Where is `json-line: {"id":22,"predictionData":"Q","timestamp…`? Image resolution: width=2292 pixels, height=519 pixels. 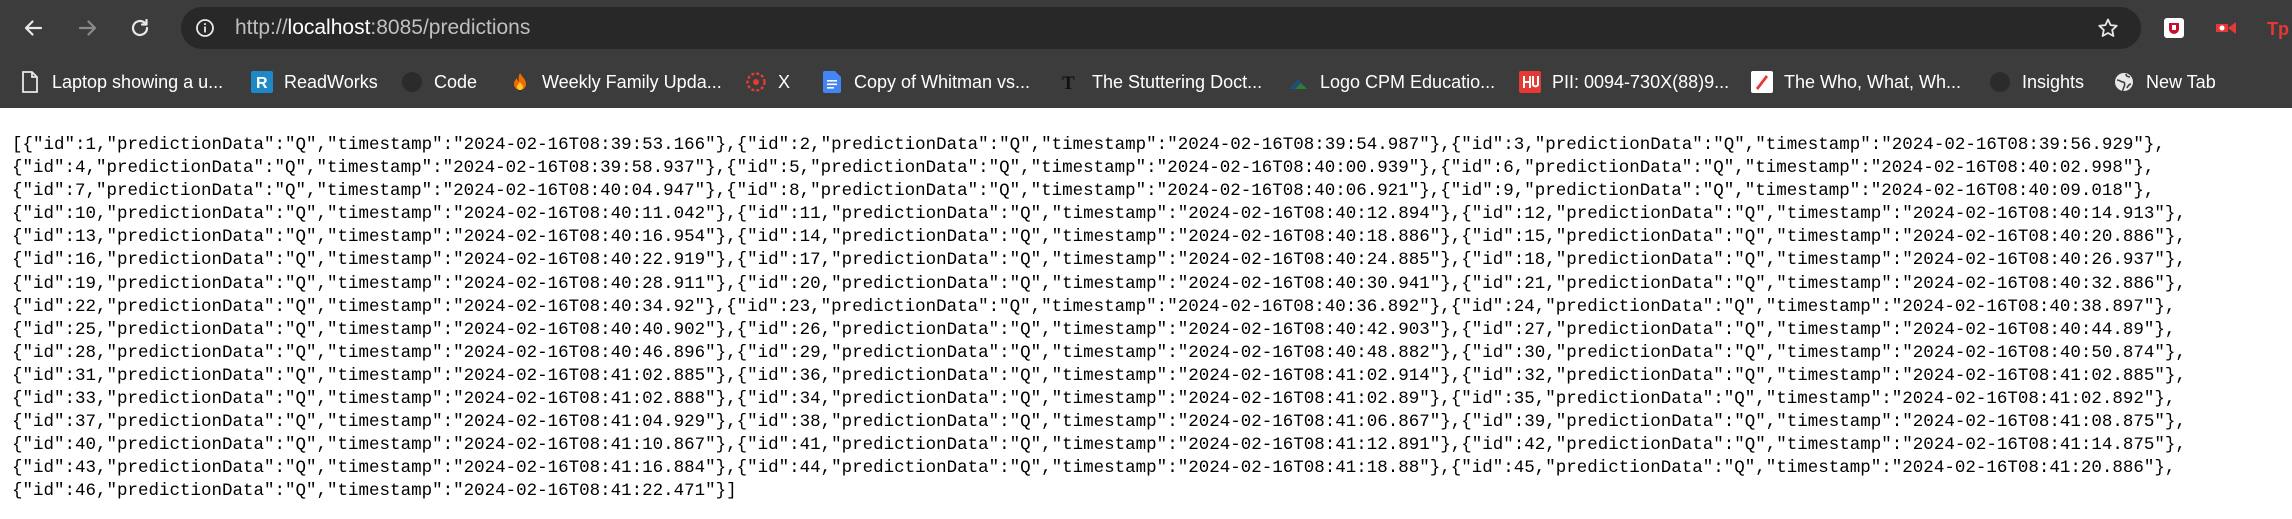
json-line: {"id":22,"predictionData":"Q","timestamp… is located at coordinates (1094, 306).